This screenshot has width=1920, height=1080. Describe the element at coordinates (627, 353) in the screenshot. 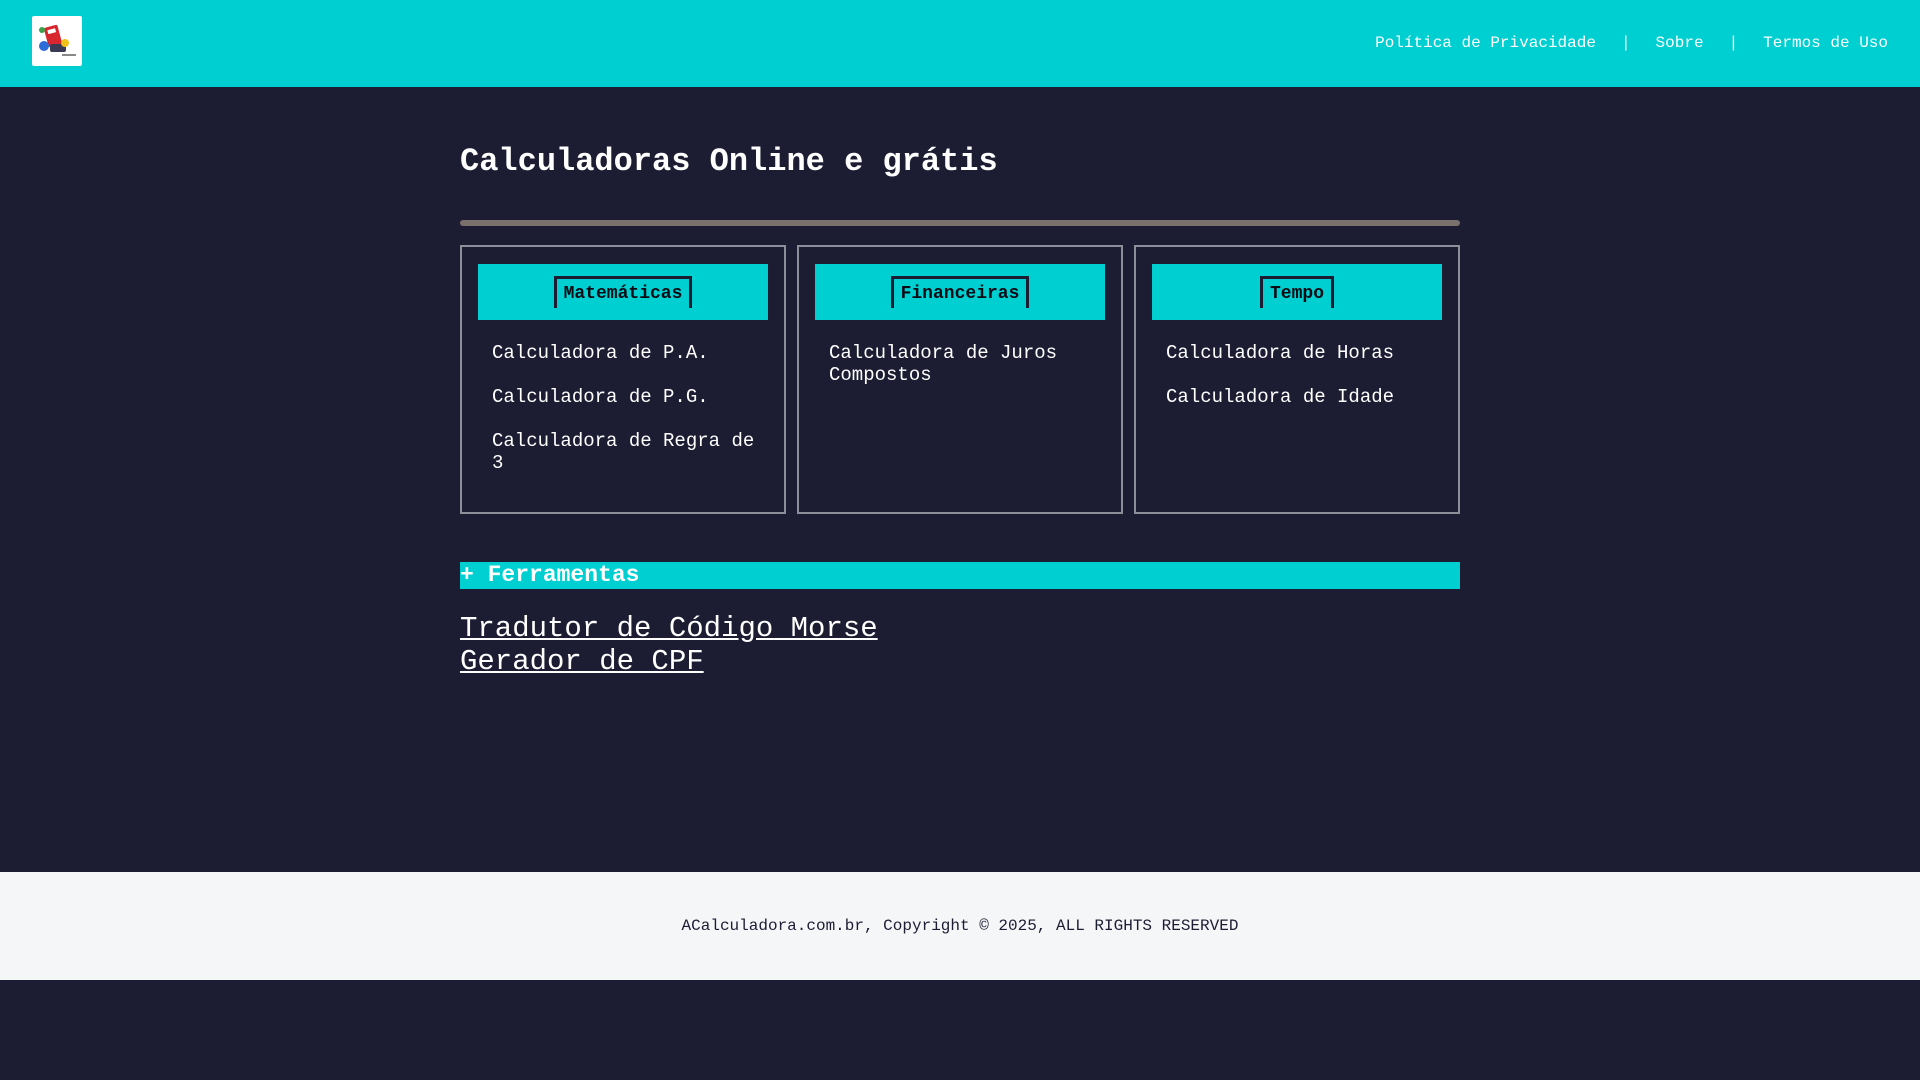

I see `calculator-link: Calculadora de P.A.` at that location.